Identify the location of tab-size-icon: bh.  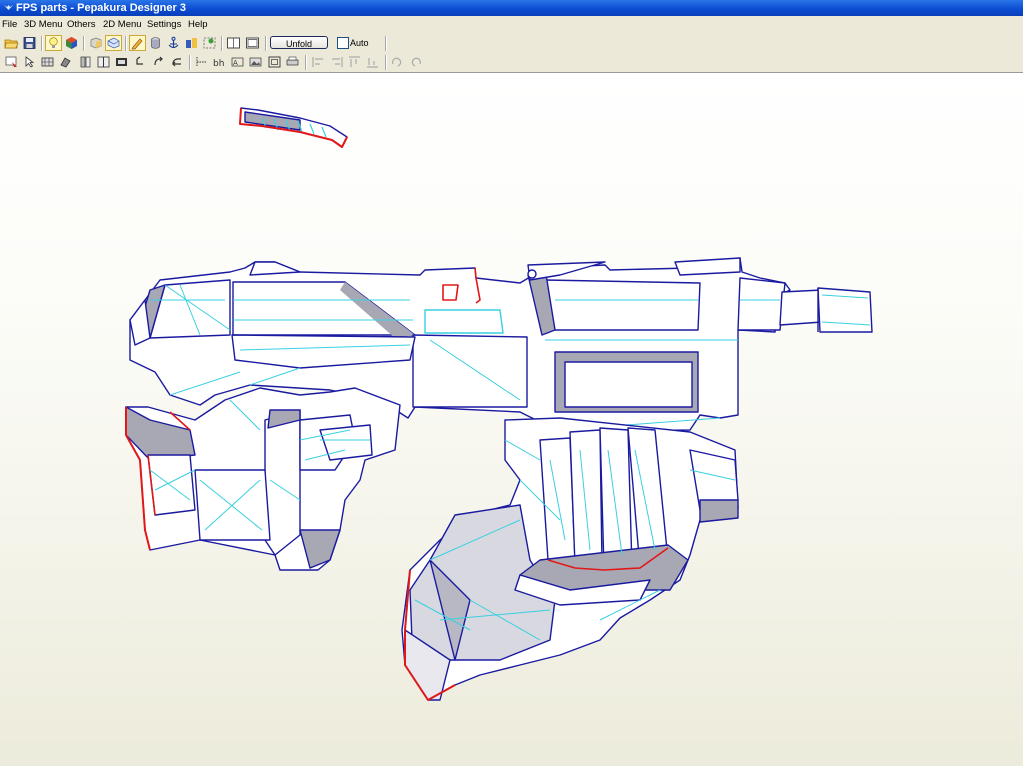
(219, 62).